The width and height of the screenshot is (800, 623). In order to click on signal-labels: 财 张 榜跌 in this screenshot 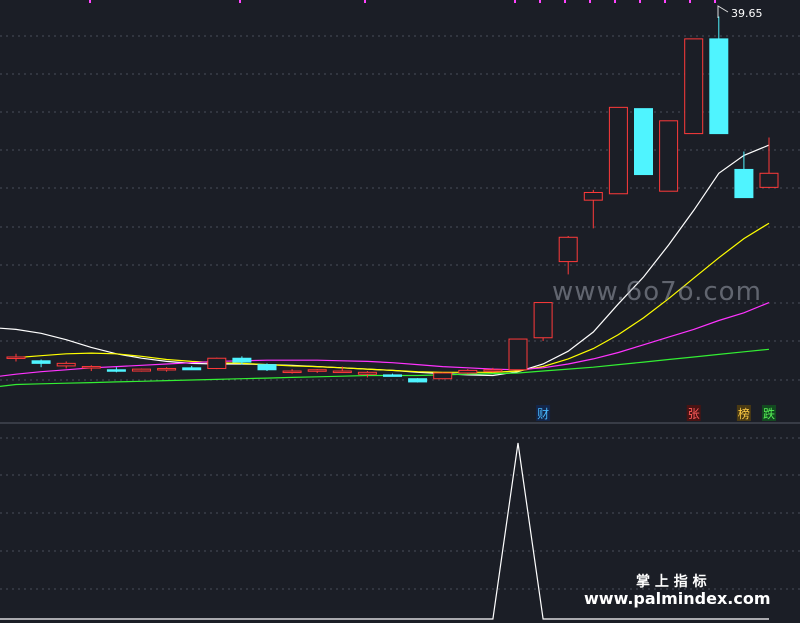, I will do `click(656, 413)`.